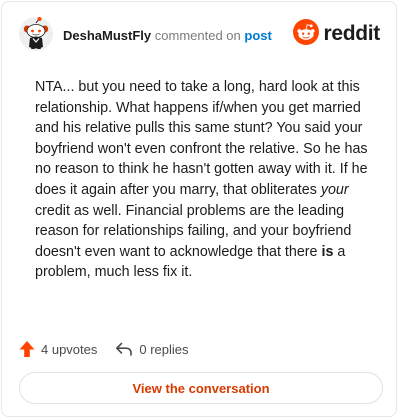  I want to click on reply-arrow-icon, so click(124, 349).